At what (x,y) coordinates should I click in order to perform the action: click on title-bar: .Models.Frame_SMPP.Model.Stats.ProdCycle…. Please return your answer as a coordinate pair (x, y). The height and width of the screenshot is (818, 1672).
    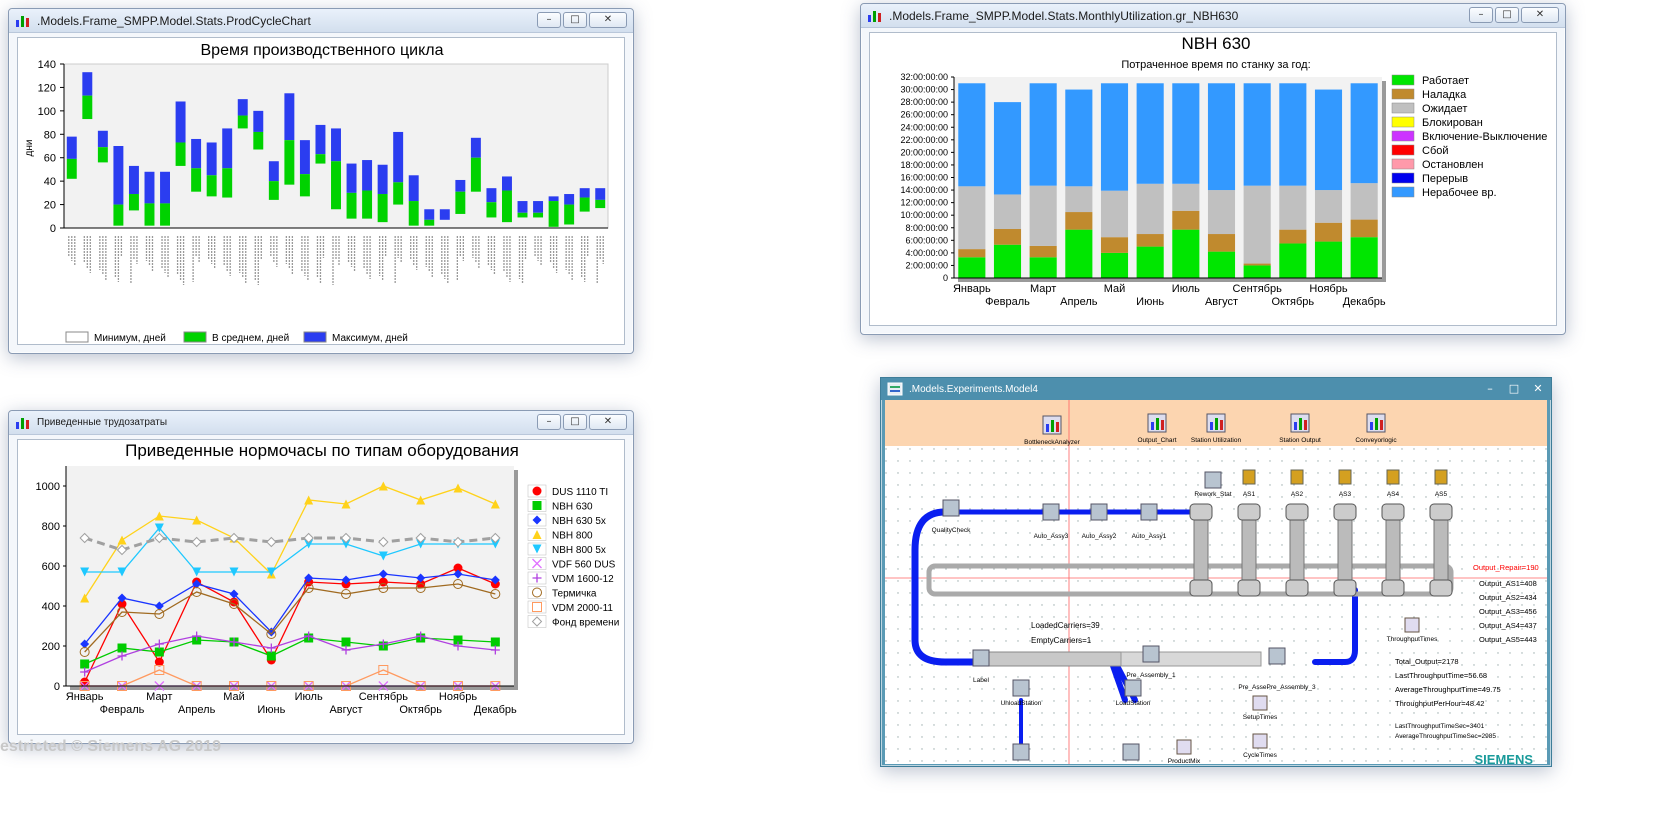
    Looking at the image, I should click on (321, 21).